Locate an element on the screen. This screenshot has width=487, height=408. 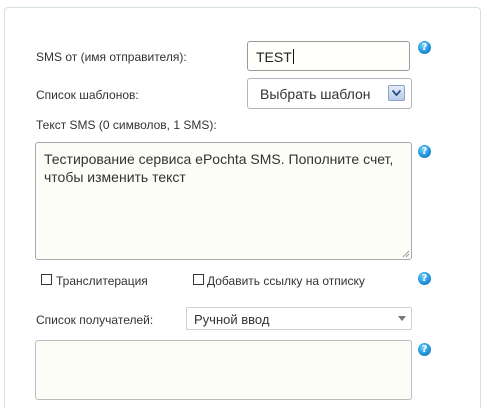
recipients-label: Список получателей: is located at coordinates (95, 320).